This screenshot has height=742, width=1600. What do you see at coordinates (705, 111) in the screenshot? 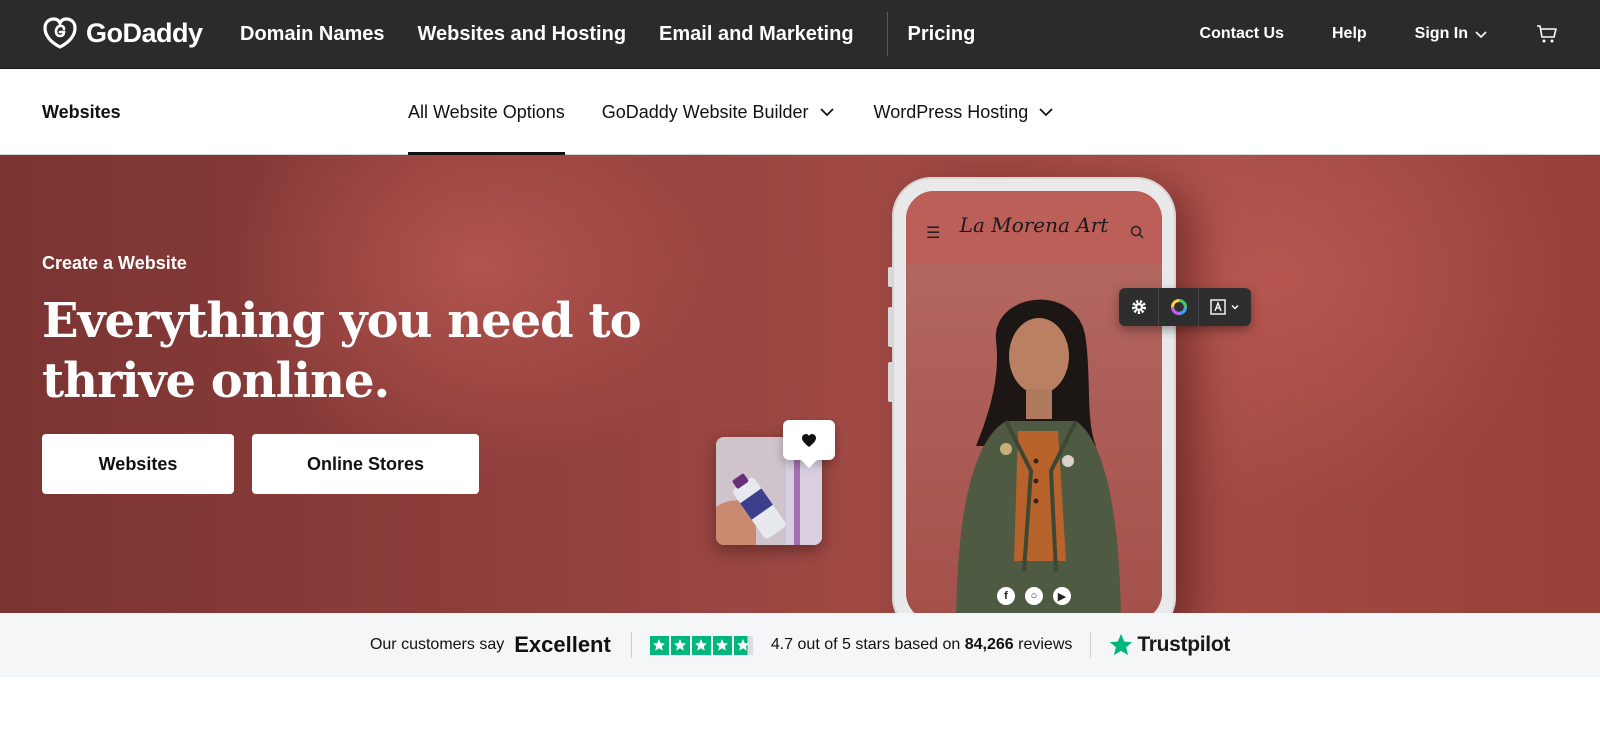
I see `tab-label: GoDaddy Website Builder` at bounding box center [705, 111].